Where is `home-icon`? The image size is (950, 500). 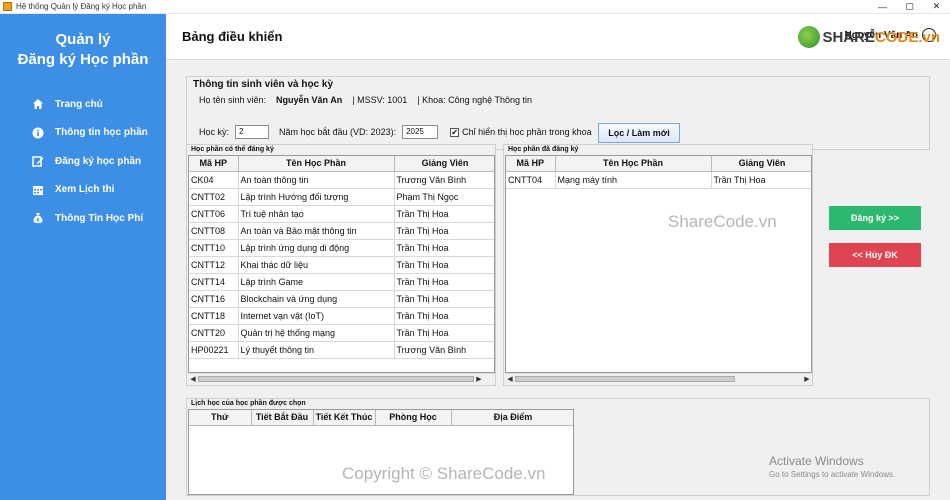
home-icon is located at coordinates (38, 104).